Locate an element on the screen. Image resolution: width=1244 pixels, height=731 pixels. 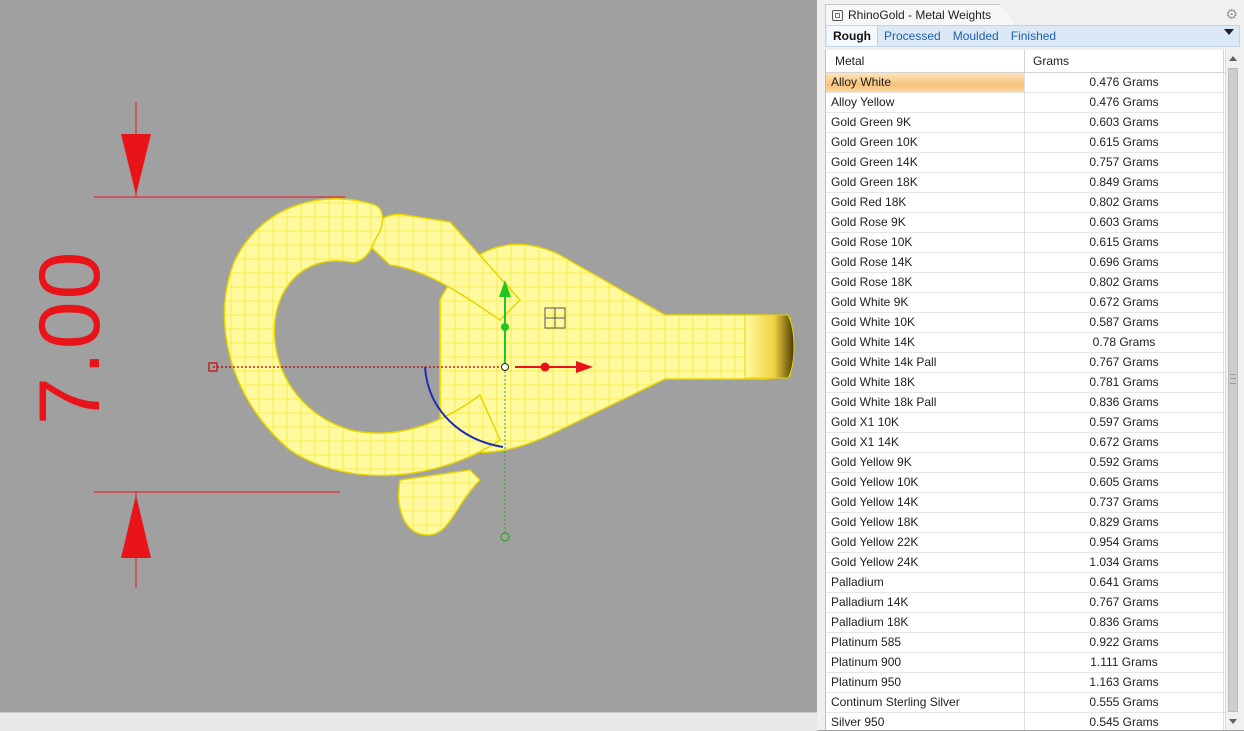
metal-name-cell: Gold X1 14K is located at coordinates (925, 442).